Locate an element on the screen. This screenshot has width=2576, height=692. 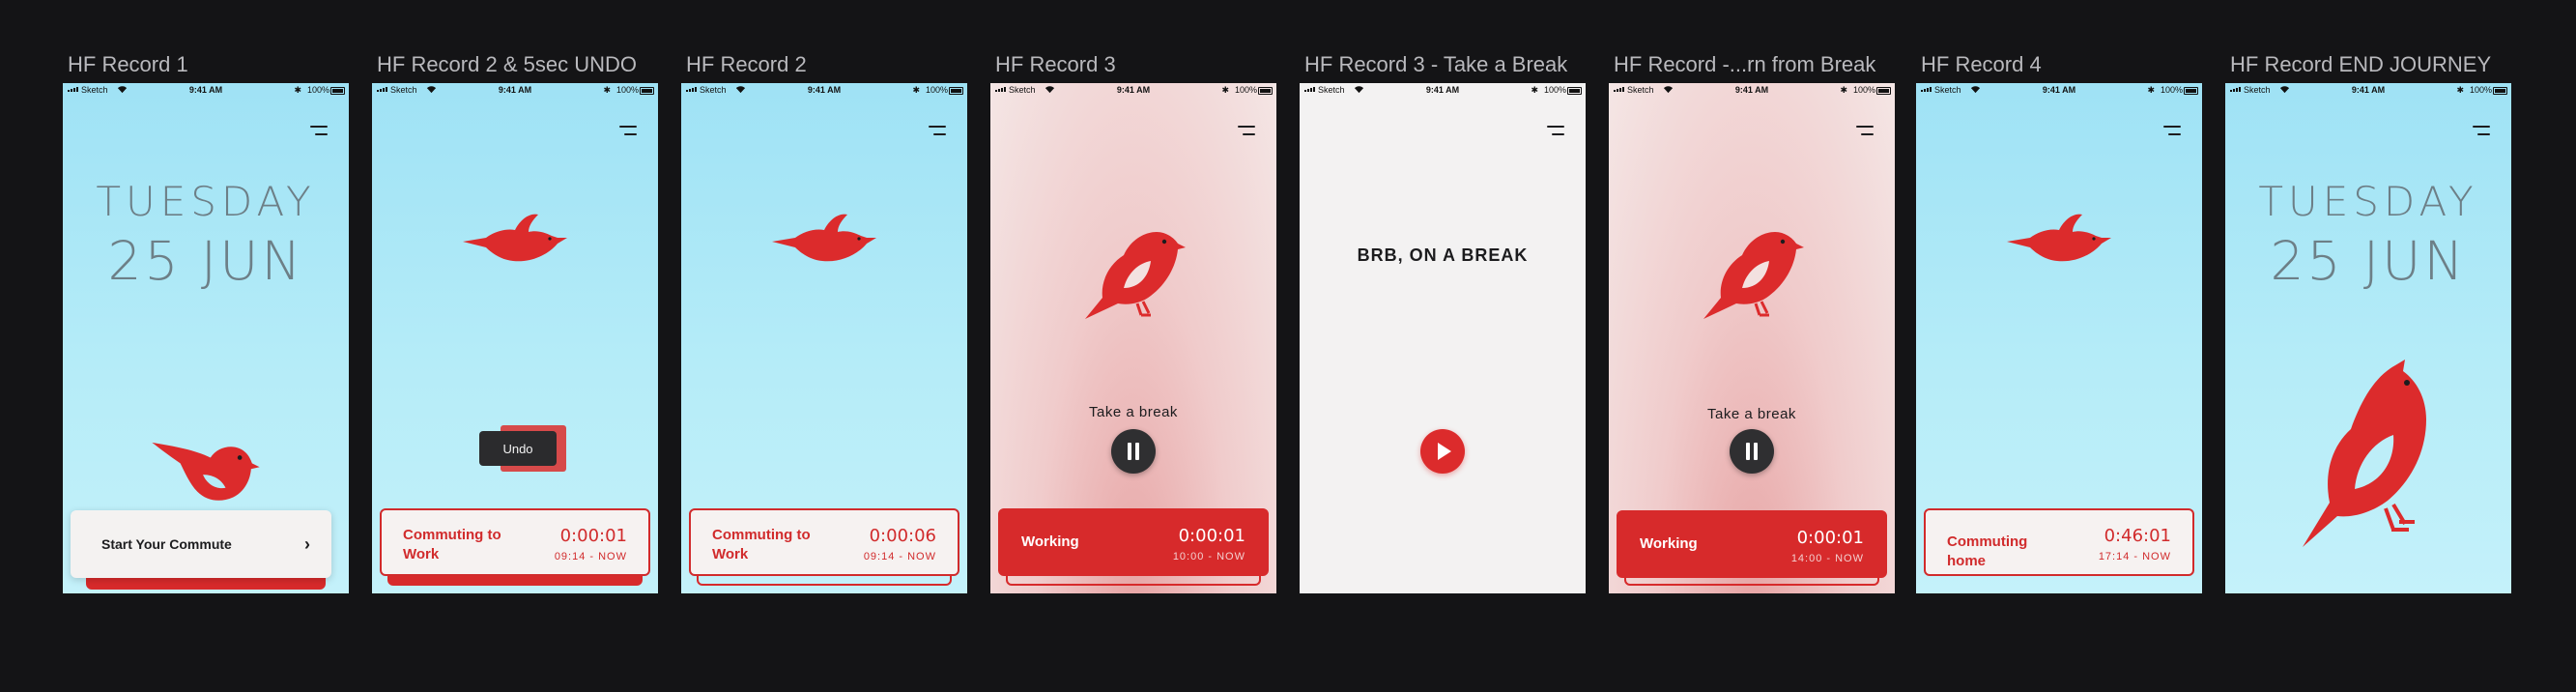
time-range: 17:14 - NOW is located at coordinates (2135, 557).